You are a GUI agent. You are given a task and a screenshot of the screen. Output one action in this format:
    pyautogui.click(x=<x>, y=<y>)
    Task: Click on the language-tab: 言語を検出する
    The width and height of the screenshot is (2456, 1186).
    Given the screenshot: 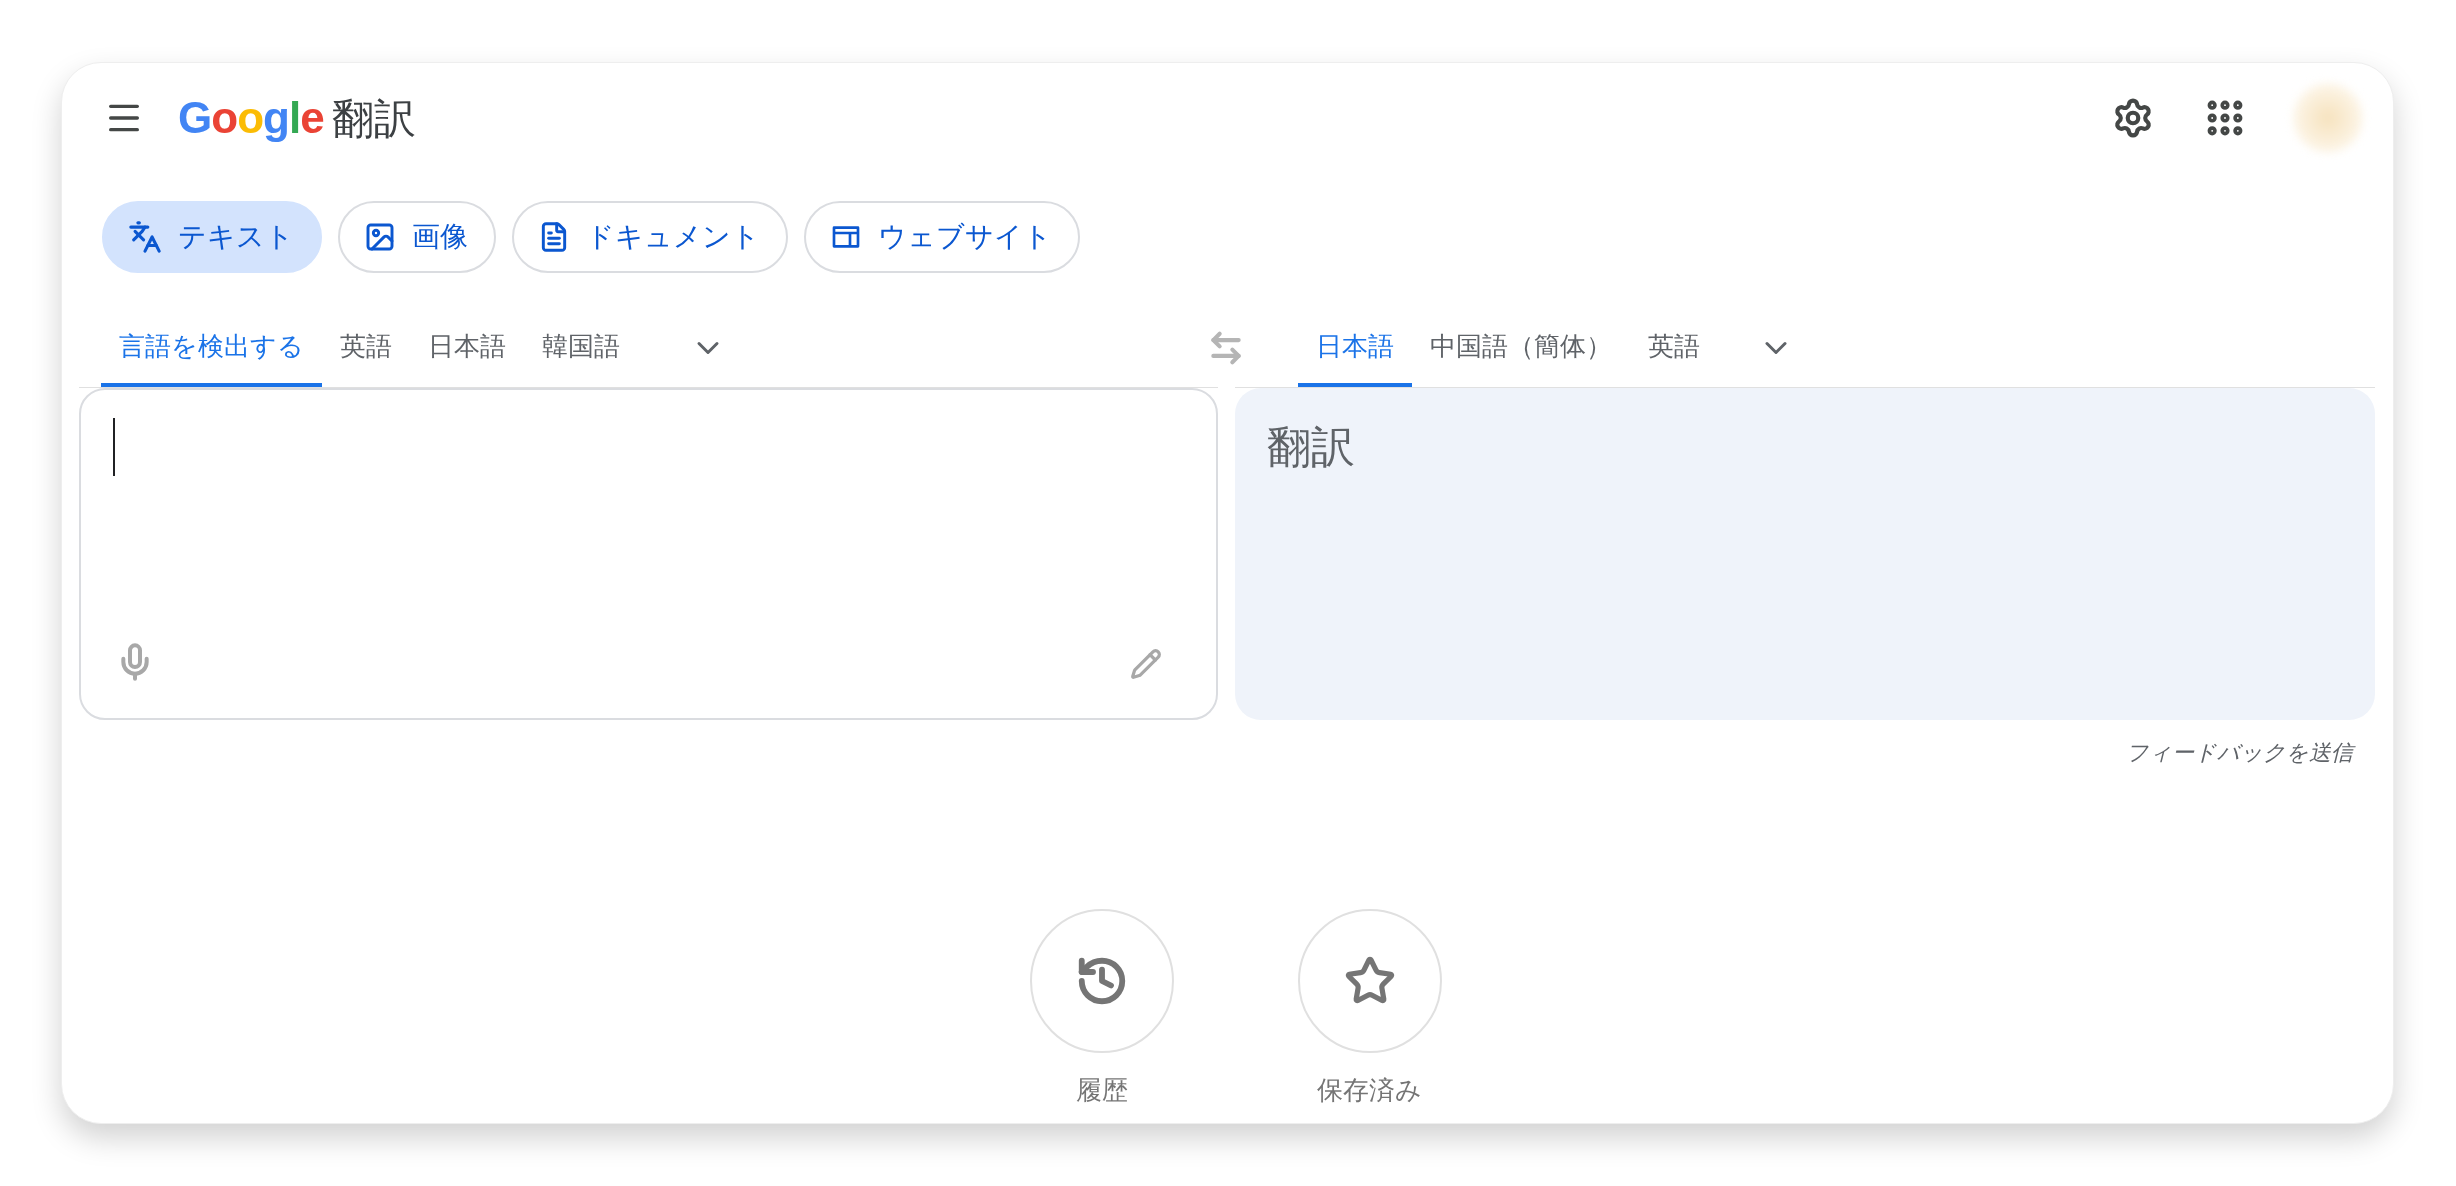 What is the action you would take?
    pyautogui.click(x=211, y=348)
    